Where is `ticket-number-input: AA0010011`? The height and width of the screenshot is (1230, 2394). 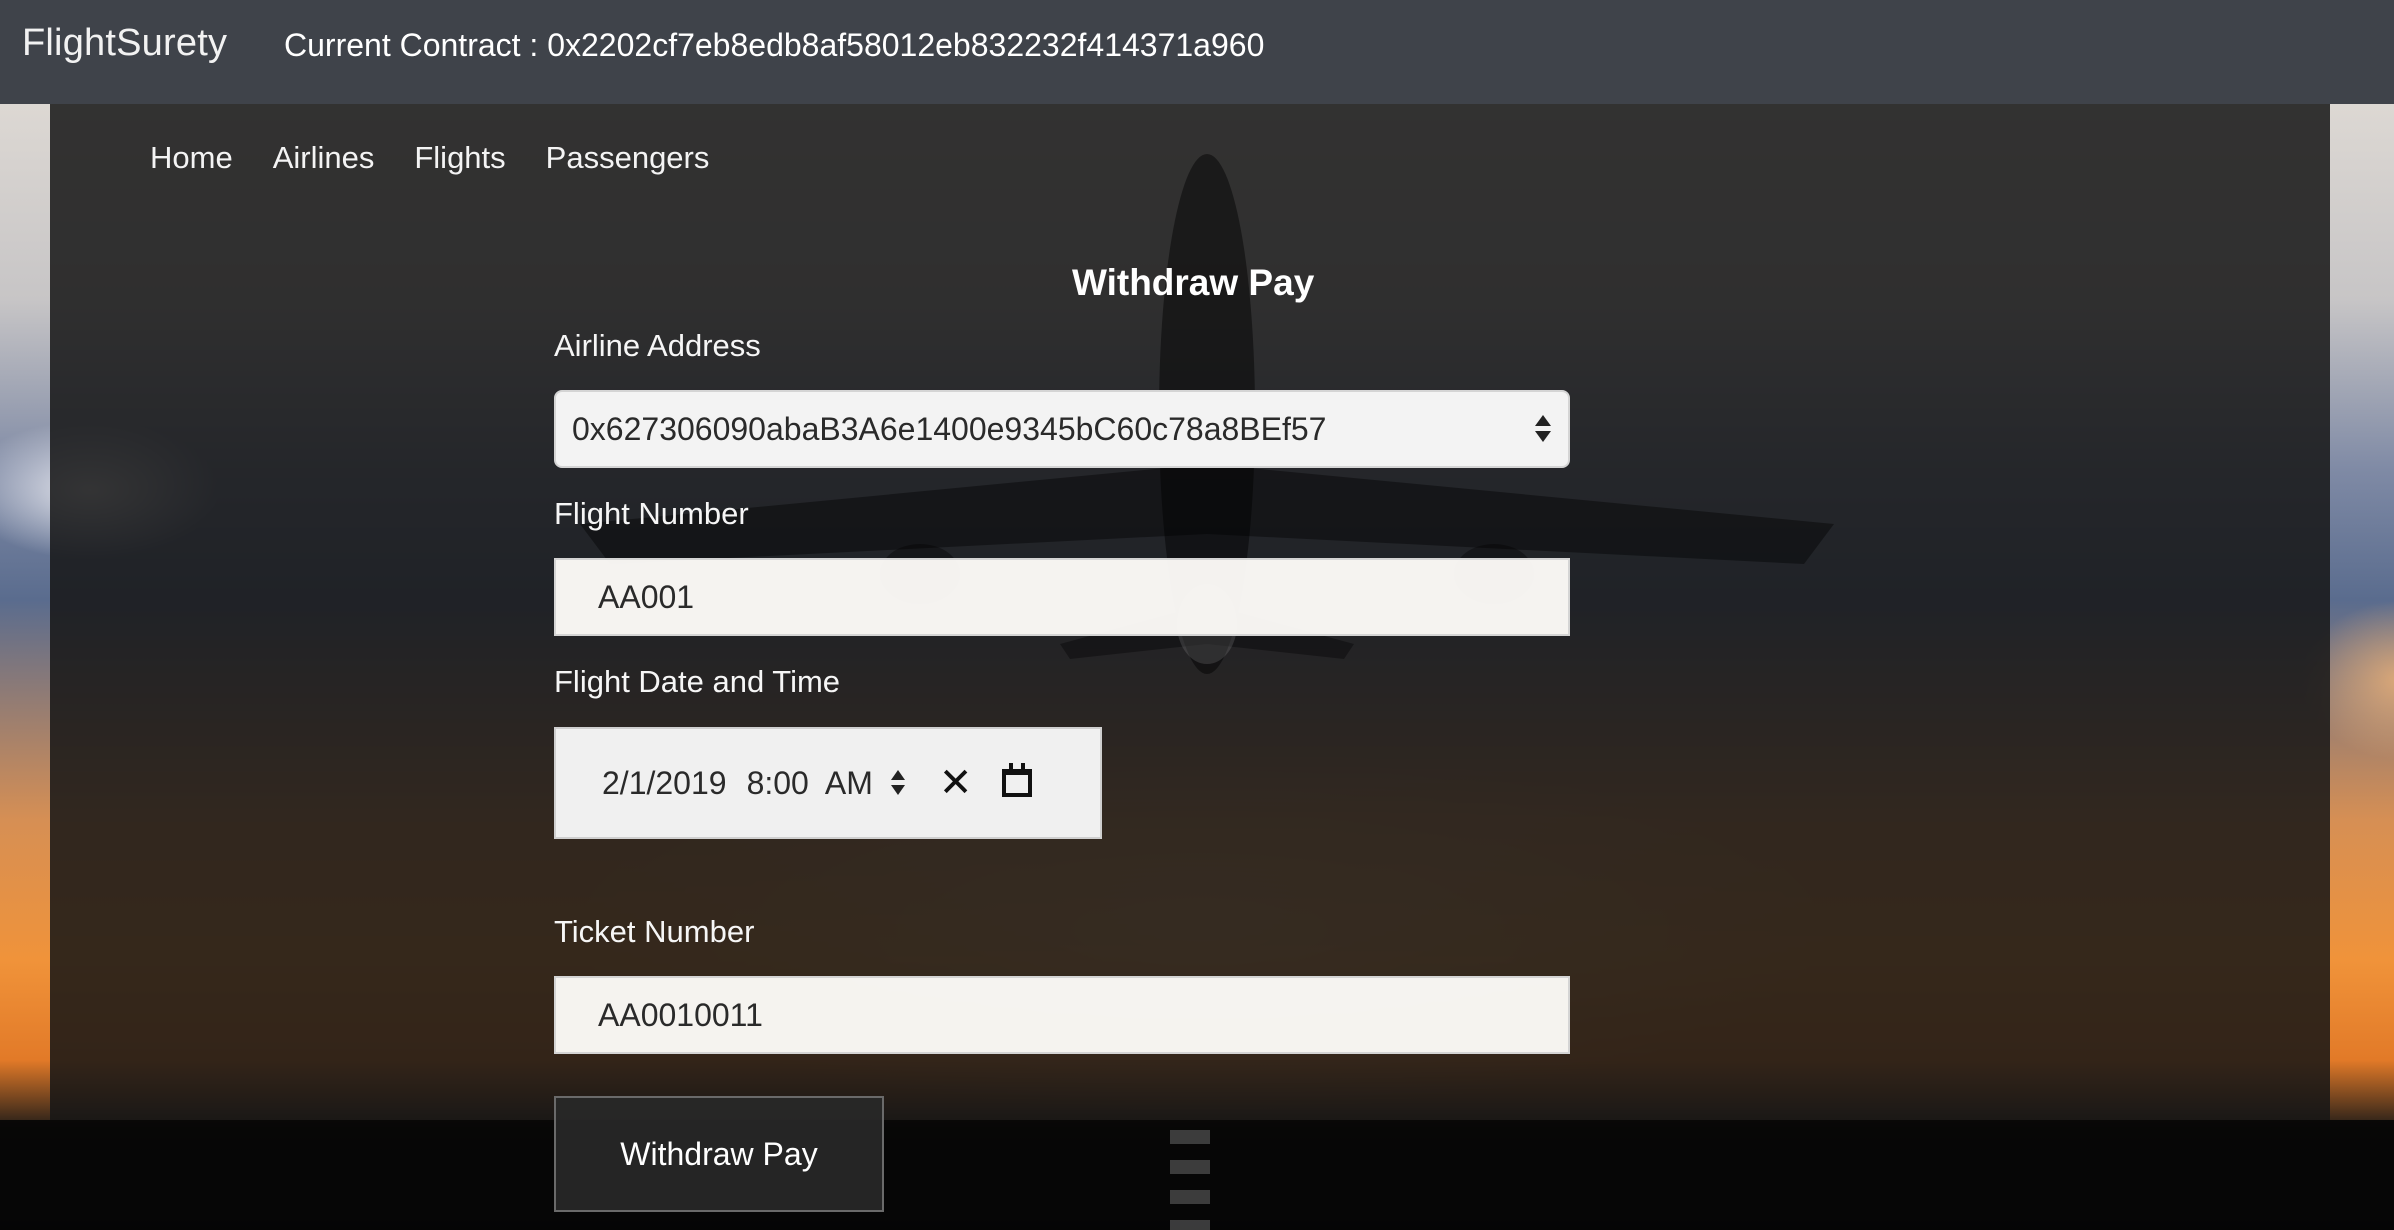
ticket-number-input: AA0010011 is located at coordinates (1062, 1015).